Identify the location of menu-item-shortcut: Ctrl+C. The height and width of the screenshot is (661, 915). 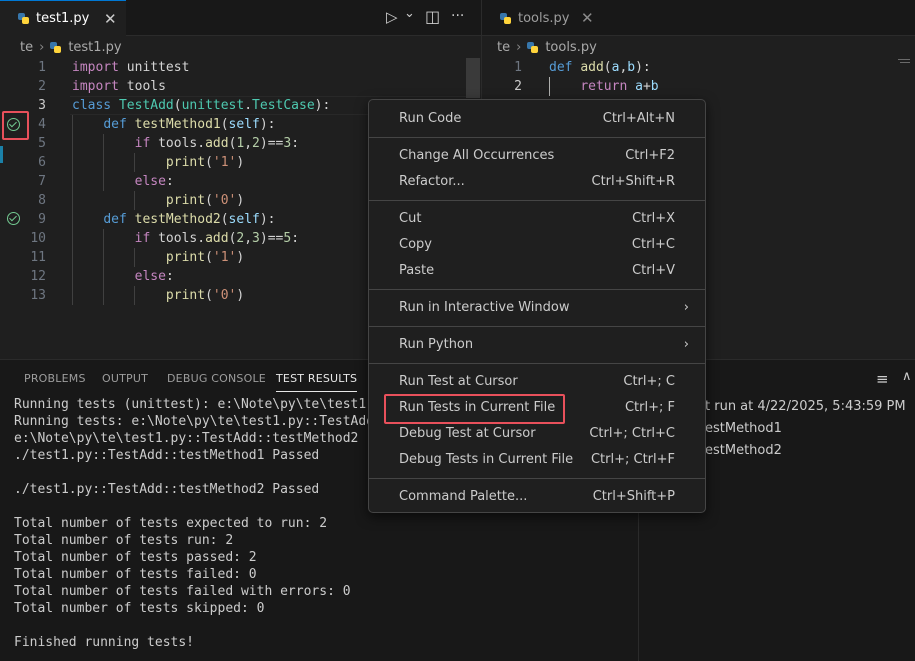
(653, 244).